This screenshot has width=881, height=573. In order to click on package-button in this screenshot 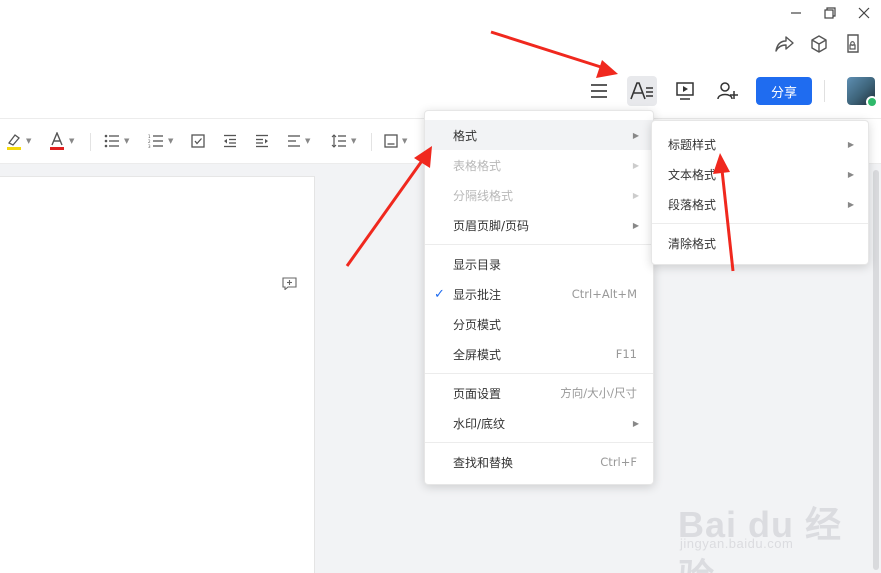, I will do `click(819, 44)`.